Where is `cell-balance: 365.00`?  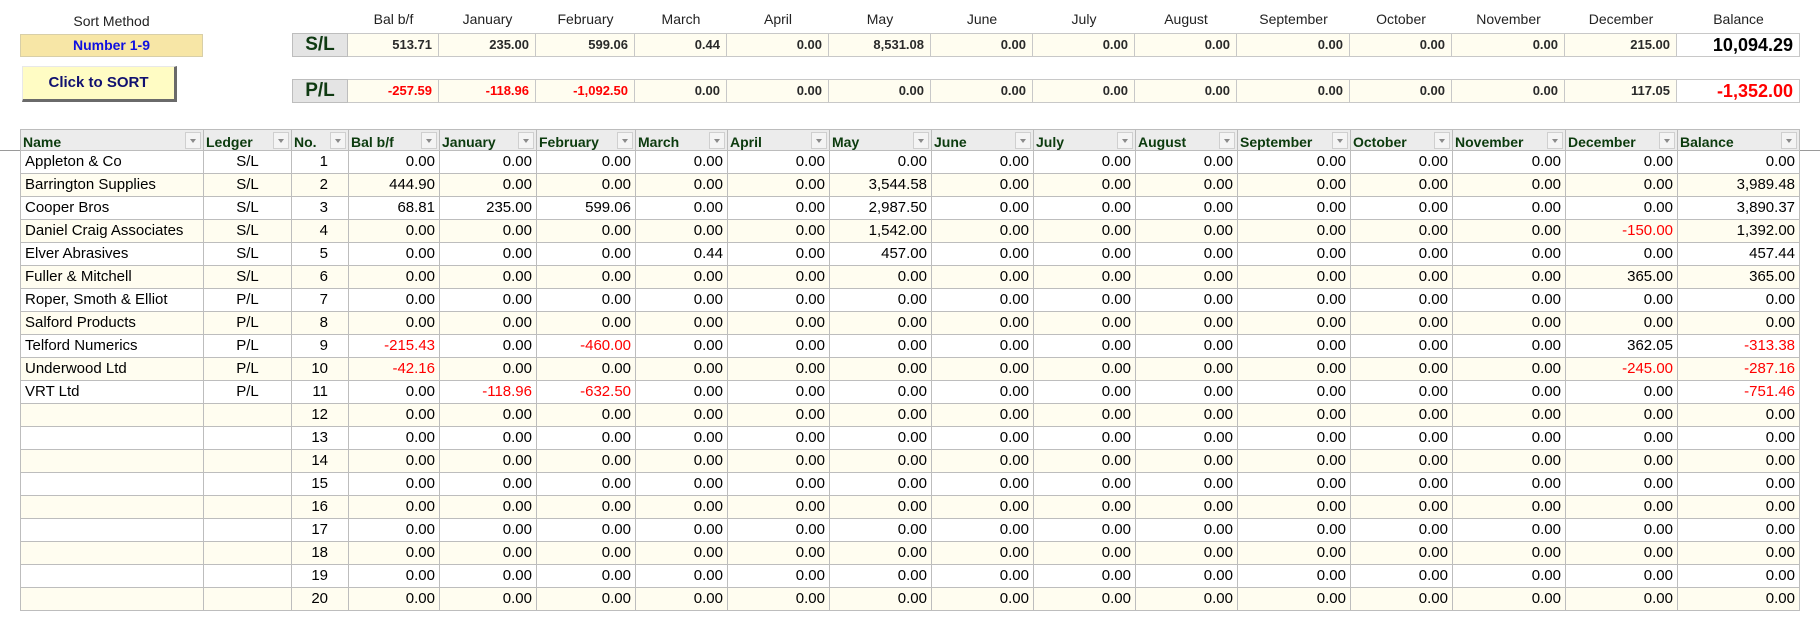
cell-balance: 365.00 is located at coordinates (1738, 277).